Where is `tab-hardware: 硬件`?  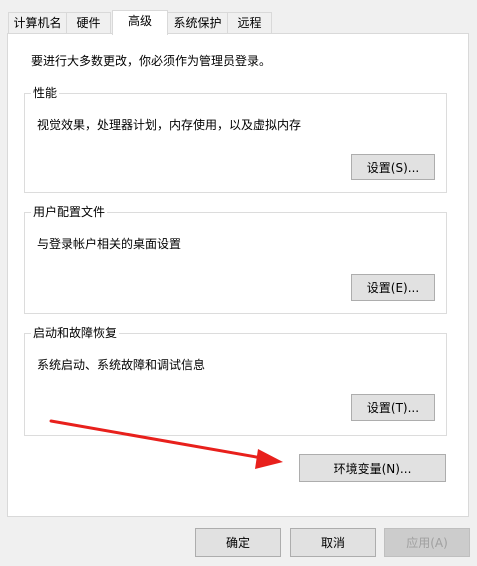
tab-hardware: 硬件 is located at coordinates (88, 22).